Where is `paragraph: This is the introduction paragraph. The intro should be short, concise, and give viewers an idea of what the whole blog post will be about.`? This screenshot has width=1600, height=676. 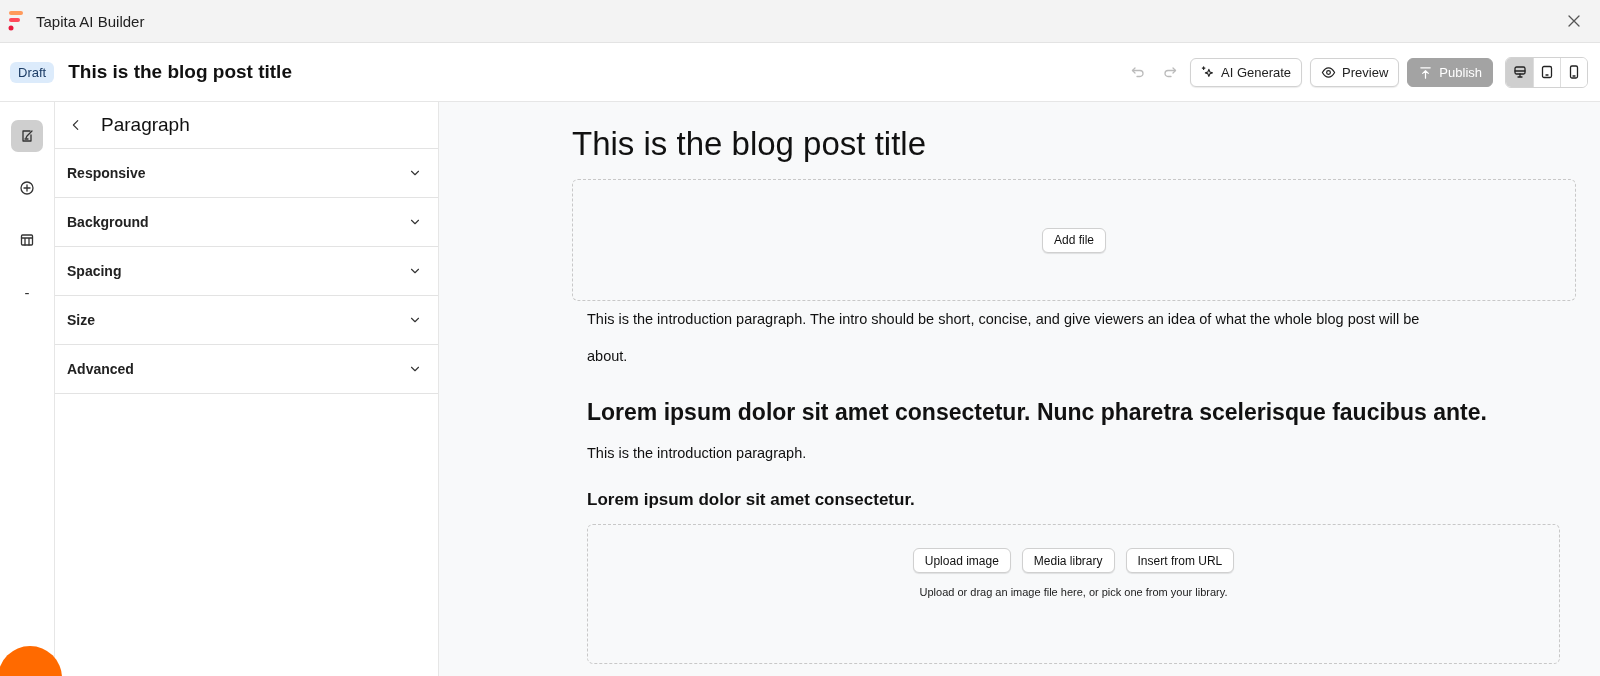 paragraph: This is the introduction paragraph. The intro should be short, concise, and give viewers an idea of what the whole blog post will be about. is located at coordinates (1004, 338).